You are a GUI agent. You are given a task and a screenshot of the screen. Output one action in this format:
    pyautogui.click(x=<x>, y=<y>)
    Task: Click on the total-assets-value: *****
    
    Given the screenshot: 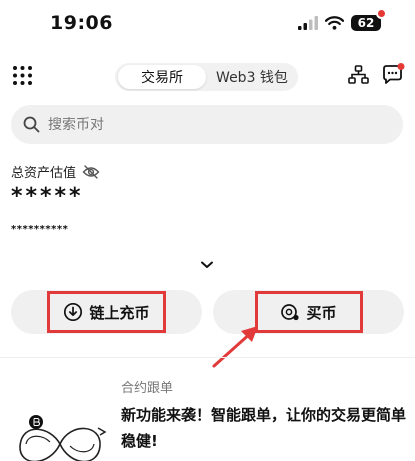 What is the action you would take?
    pyautogui.click(x=47, y=196)
    